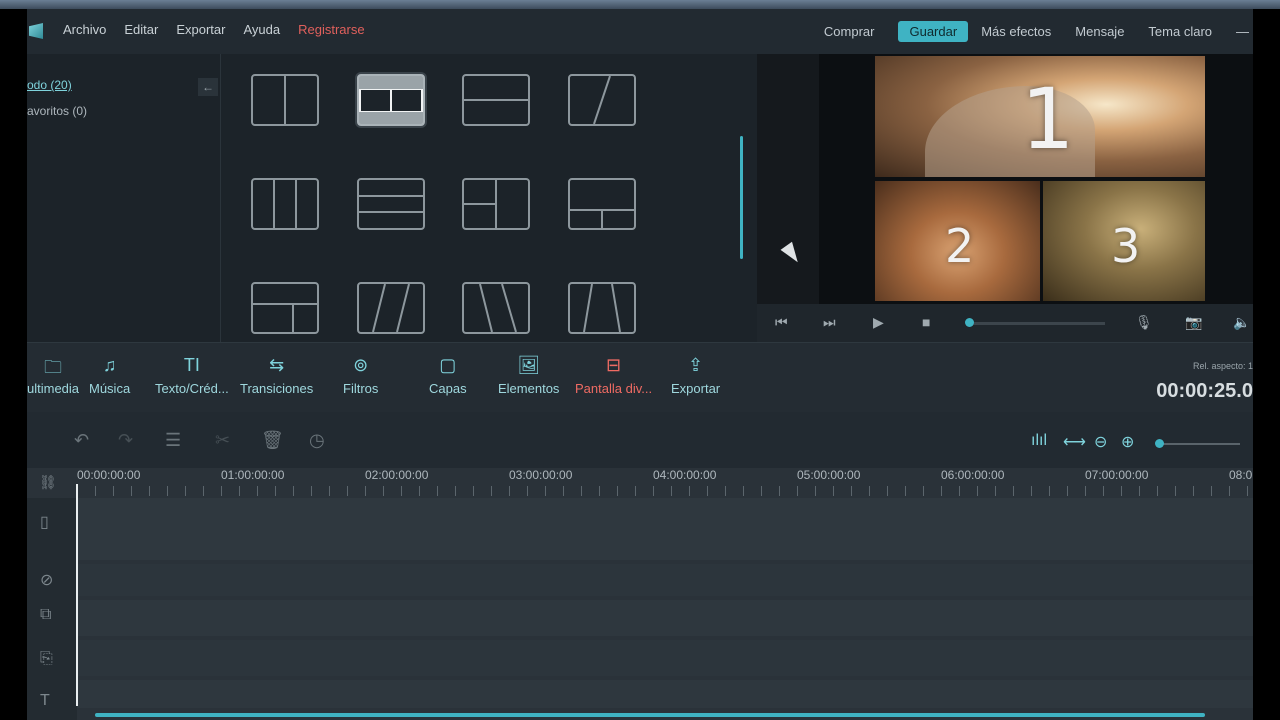  Describe the element at coordinates (49, 85) in the screenshot. I see `category-all: odo (20)` at that location.